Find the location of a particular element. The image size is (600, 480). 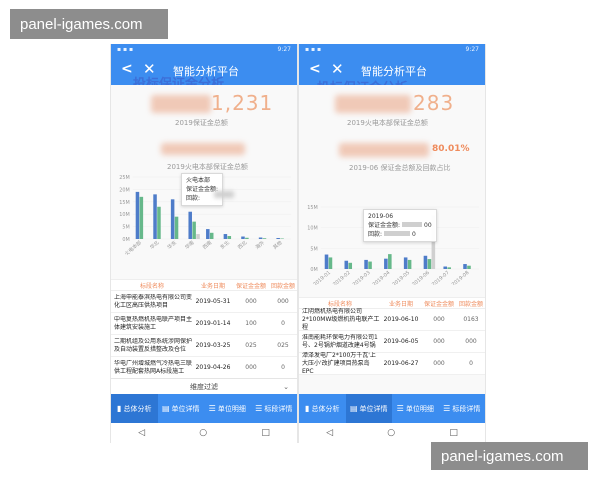

x-tick-label: 华东 is located at coordinates (172, 245).